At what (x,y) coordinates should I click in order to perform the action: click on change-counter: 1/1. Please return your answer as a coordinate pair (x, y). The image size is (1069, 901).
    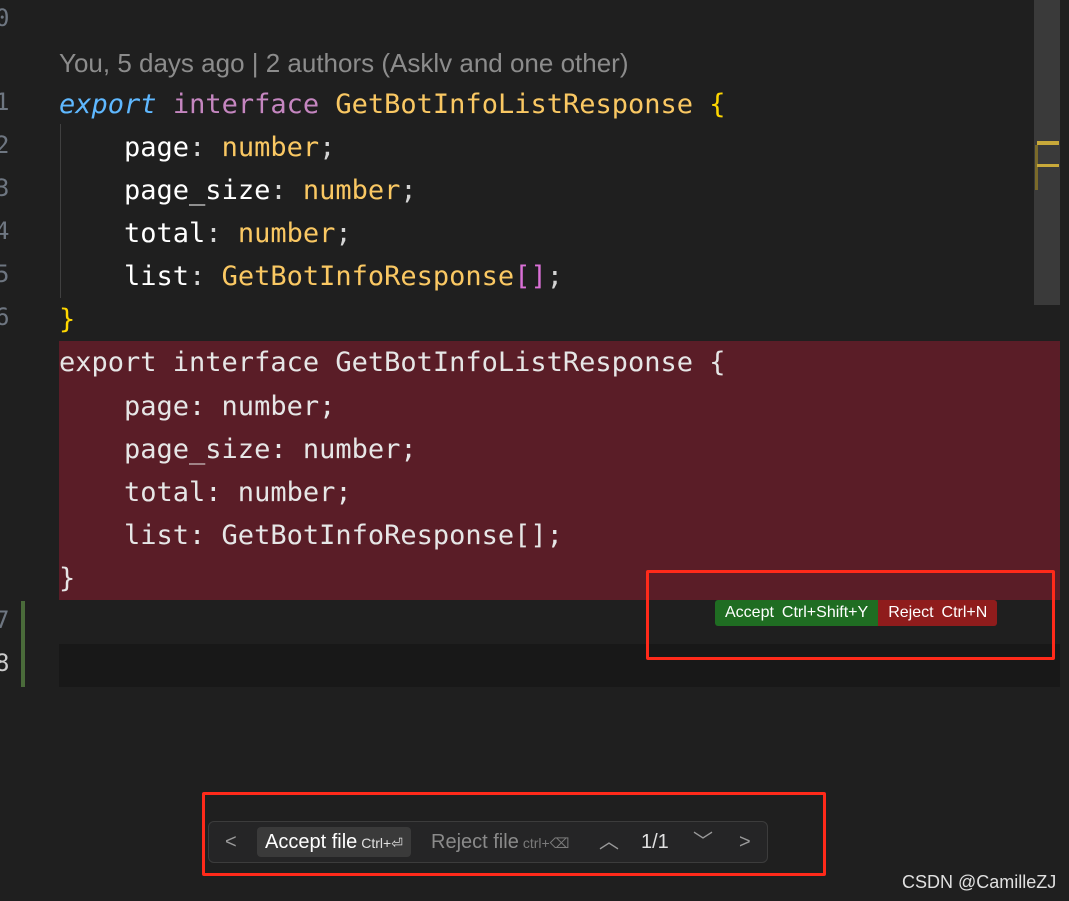
    Looking at the image, I should click on (655, 842).